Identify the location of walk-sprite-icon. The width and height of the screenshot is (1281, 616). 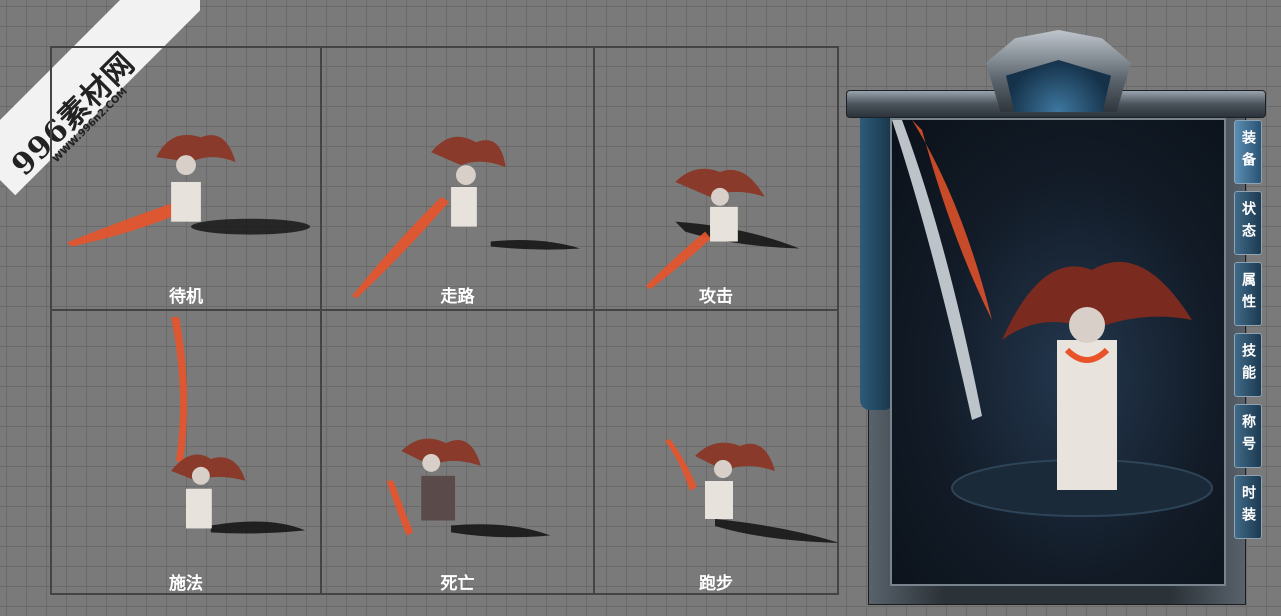
(466, 217).